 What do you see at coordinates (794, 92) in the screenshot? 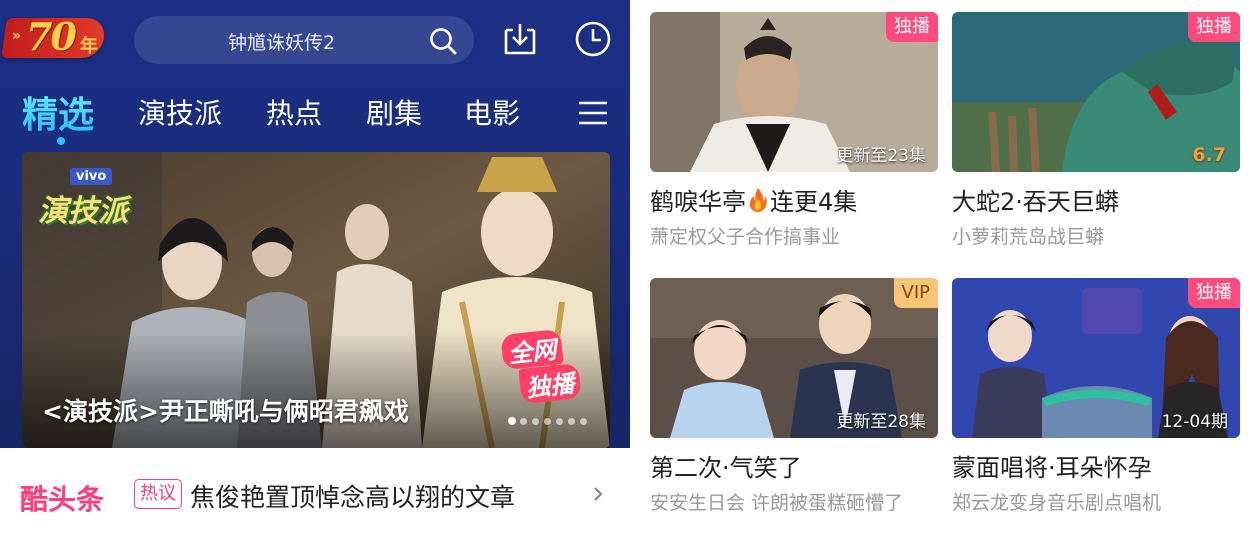
I see `video-thumbnail: 独播 更新至23集` at bounding box center [794, 92].